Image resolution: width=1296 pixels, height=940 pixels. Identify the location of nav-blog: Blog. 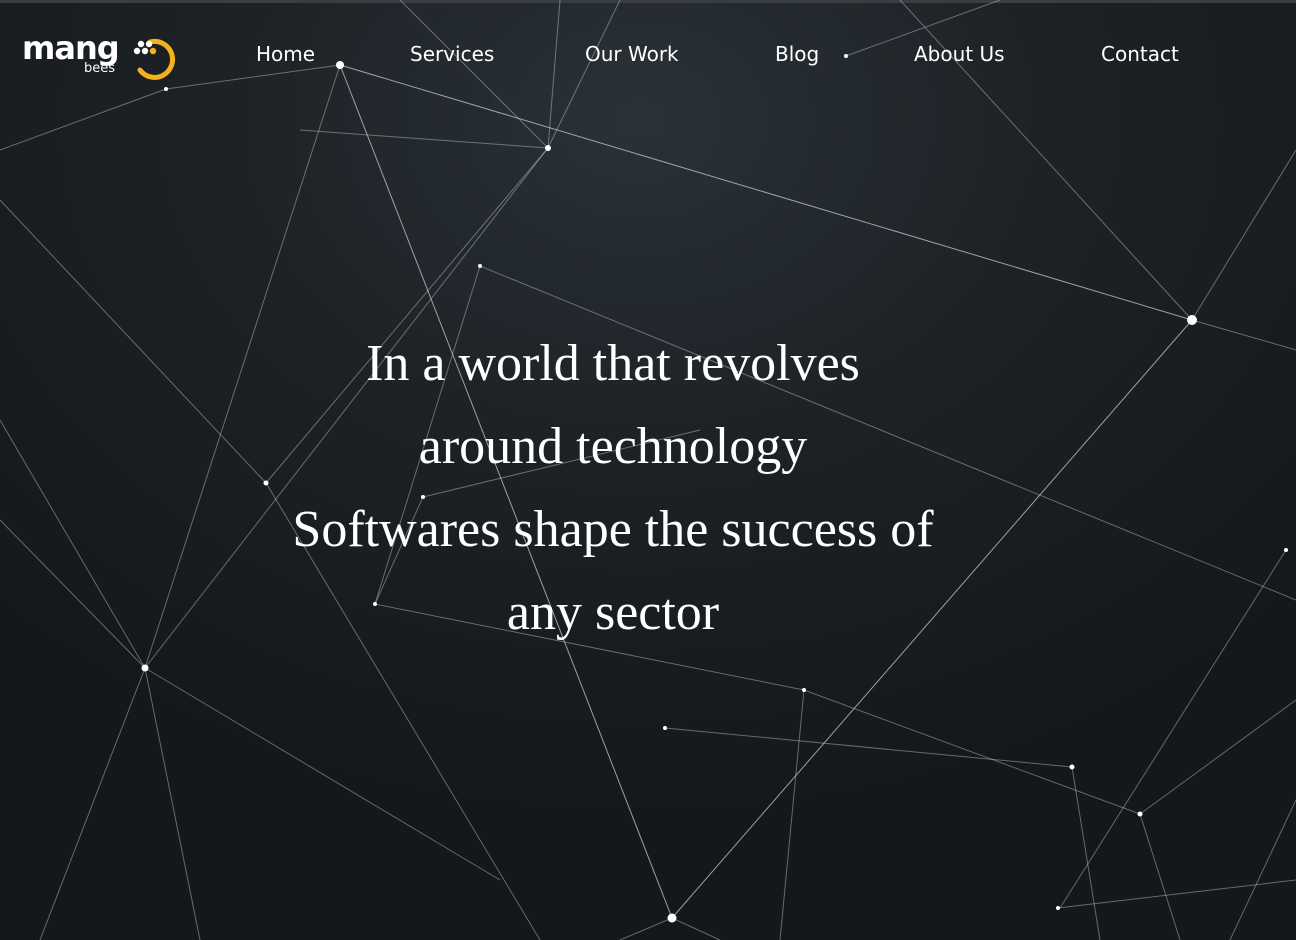
(797, 54).